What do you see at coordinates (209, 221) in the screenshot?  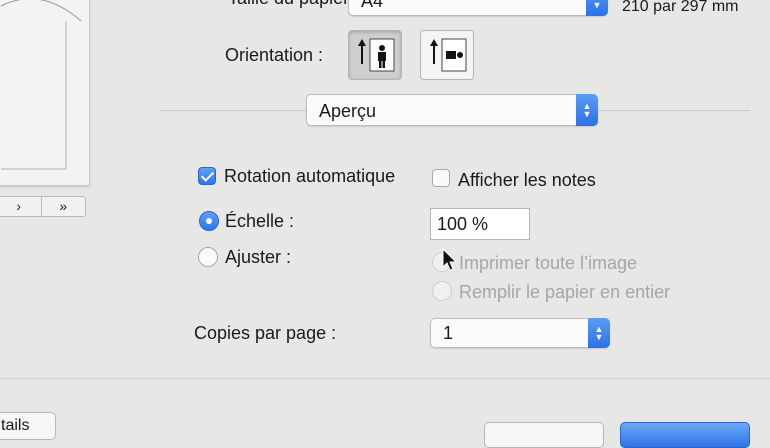 I see `scale-radio` at bounding box center [209, 221].